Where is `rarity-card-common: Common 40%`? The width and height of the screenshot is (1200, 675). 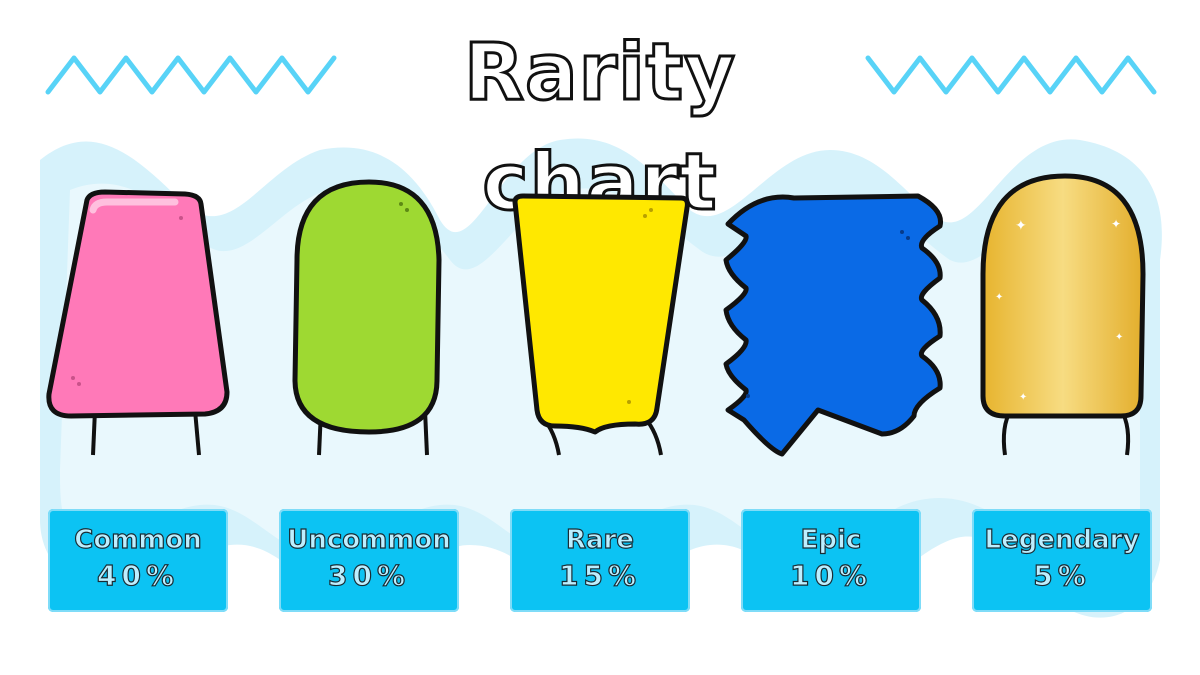 rarity-card-common: Common 40% is located at coordinates (138, 560).